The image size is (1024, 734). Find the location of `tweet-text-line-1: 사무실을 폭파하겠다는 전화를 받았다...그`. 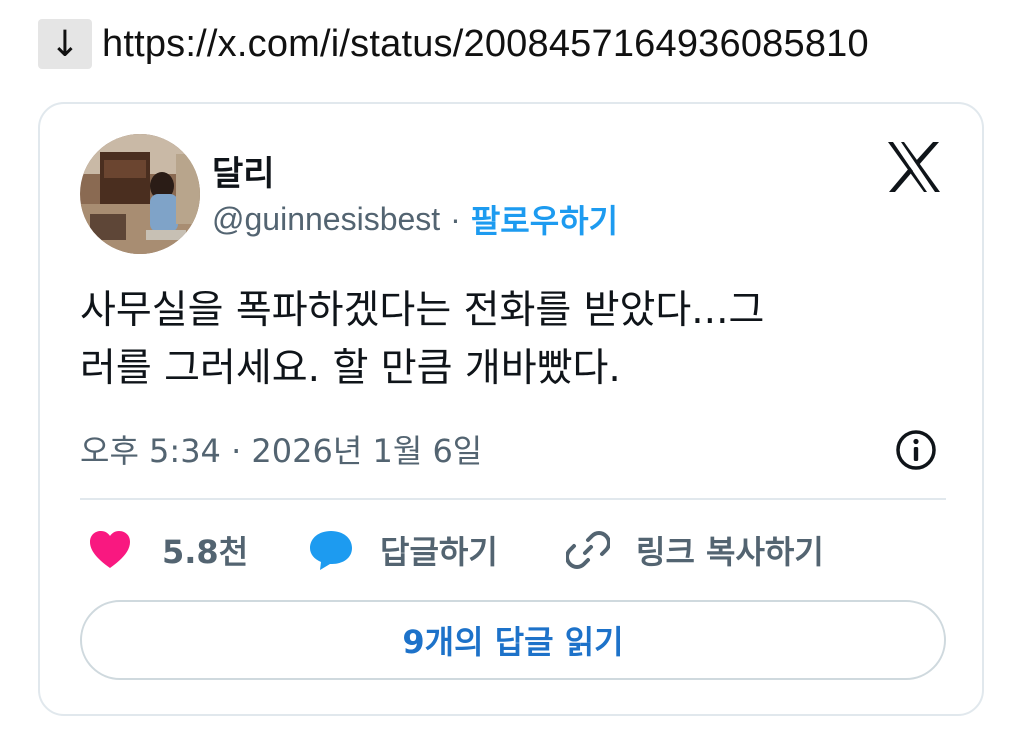

tweet-text-line-1: 사무실을 폭파하겠다는 전화를 받았다...그 is located at coordinates (422, 310).